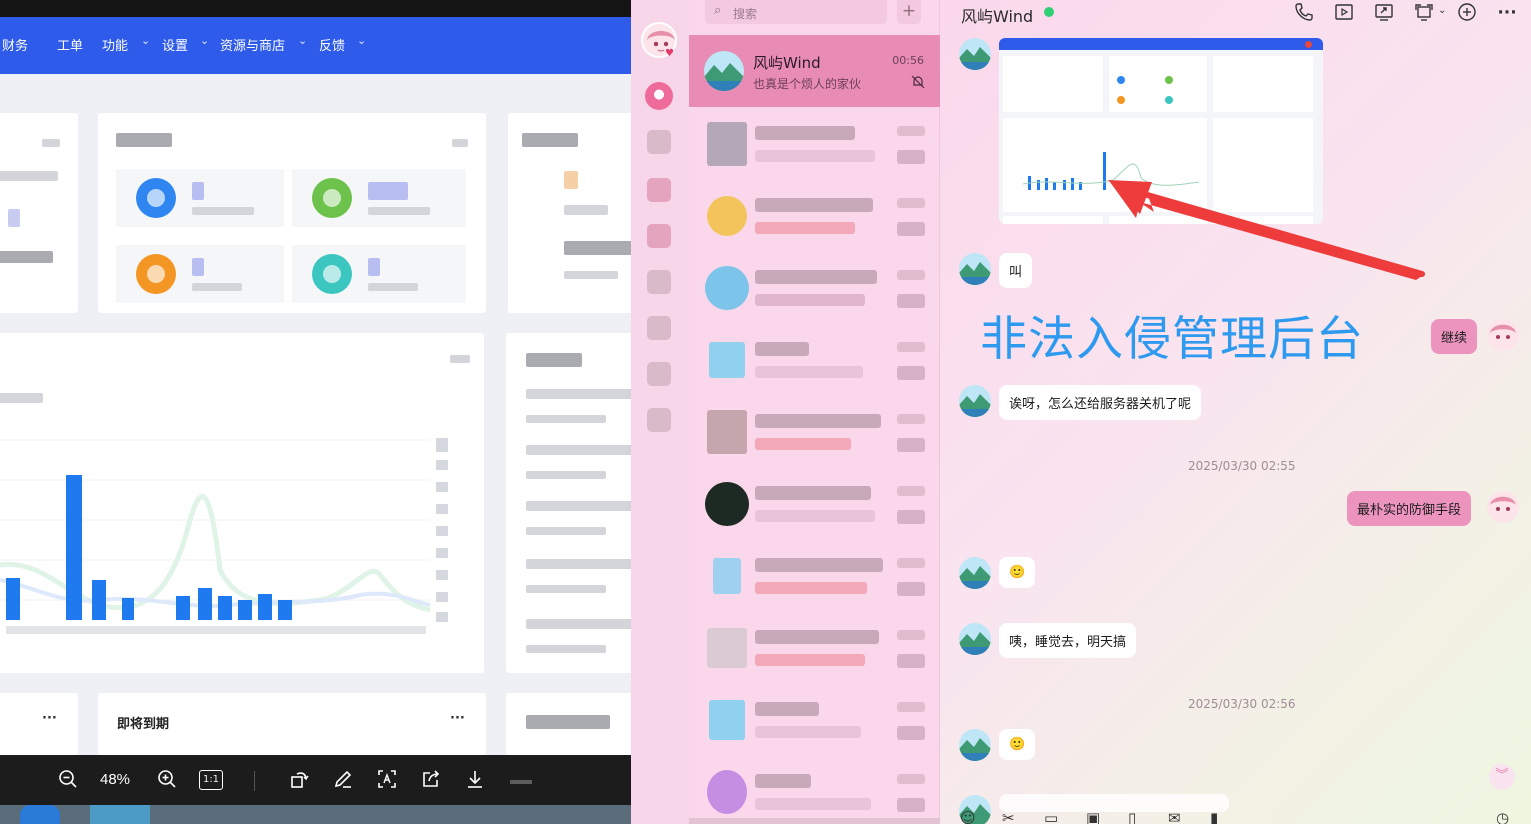 The height and width of the screenshot is (824, 1531). I want to click on message-timestamp: 2025/03/30 02:55, so click(1242, 466).